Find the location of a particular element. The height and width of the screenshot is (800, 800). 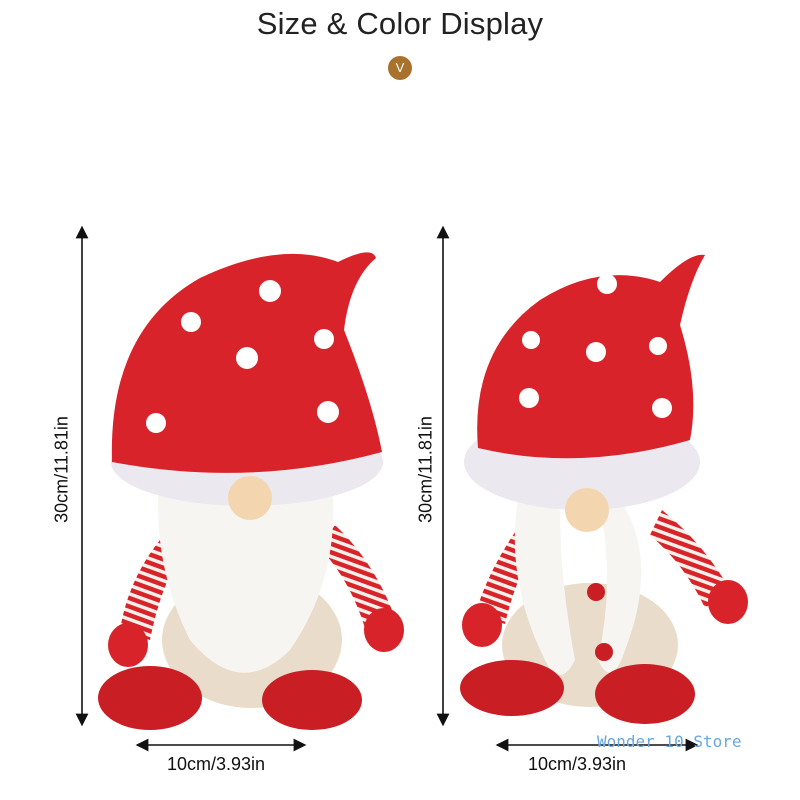

width-label-right: 10cm/3.93in is located at coordinates (577, 764).